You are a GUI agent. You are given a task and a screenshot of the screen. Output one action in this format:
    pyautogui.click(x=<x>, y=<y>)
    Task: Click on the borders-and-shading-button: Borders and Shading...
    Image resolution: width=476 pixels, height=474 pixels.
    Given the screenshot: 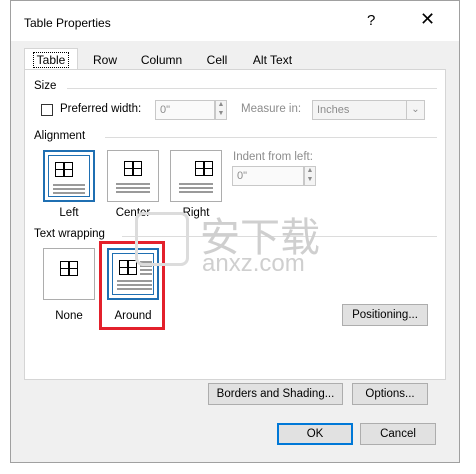 What is the action you would take?
    pyautogui.click(x=275, y=394)
    